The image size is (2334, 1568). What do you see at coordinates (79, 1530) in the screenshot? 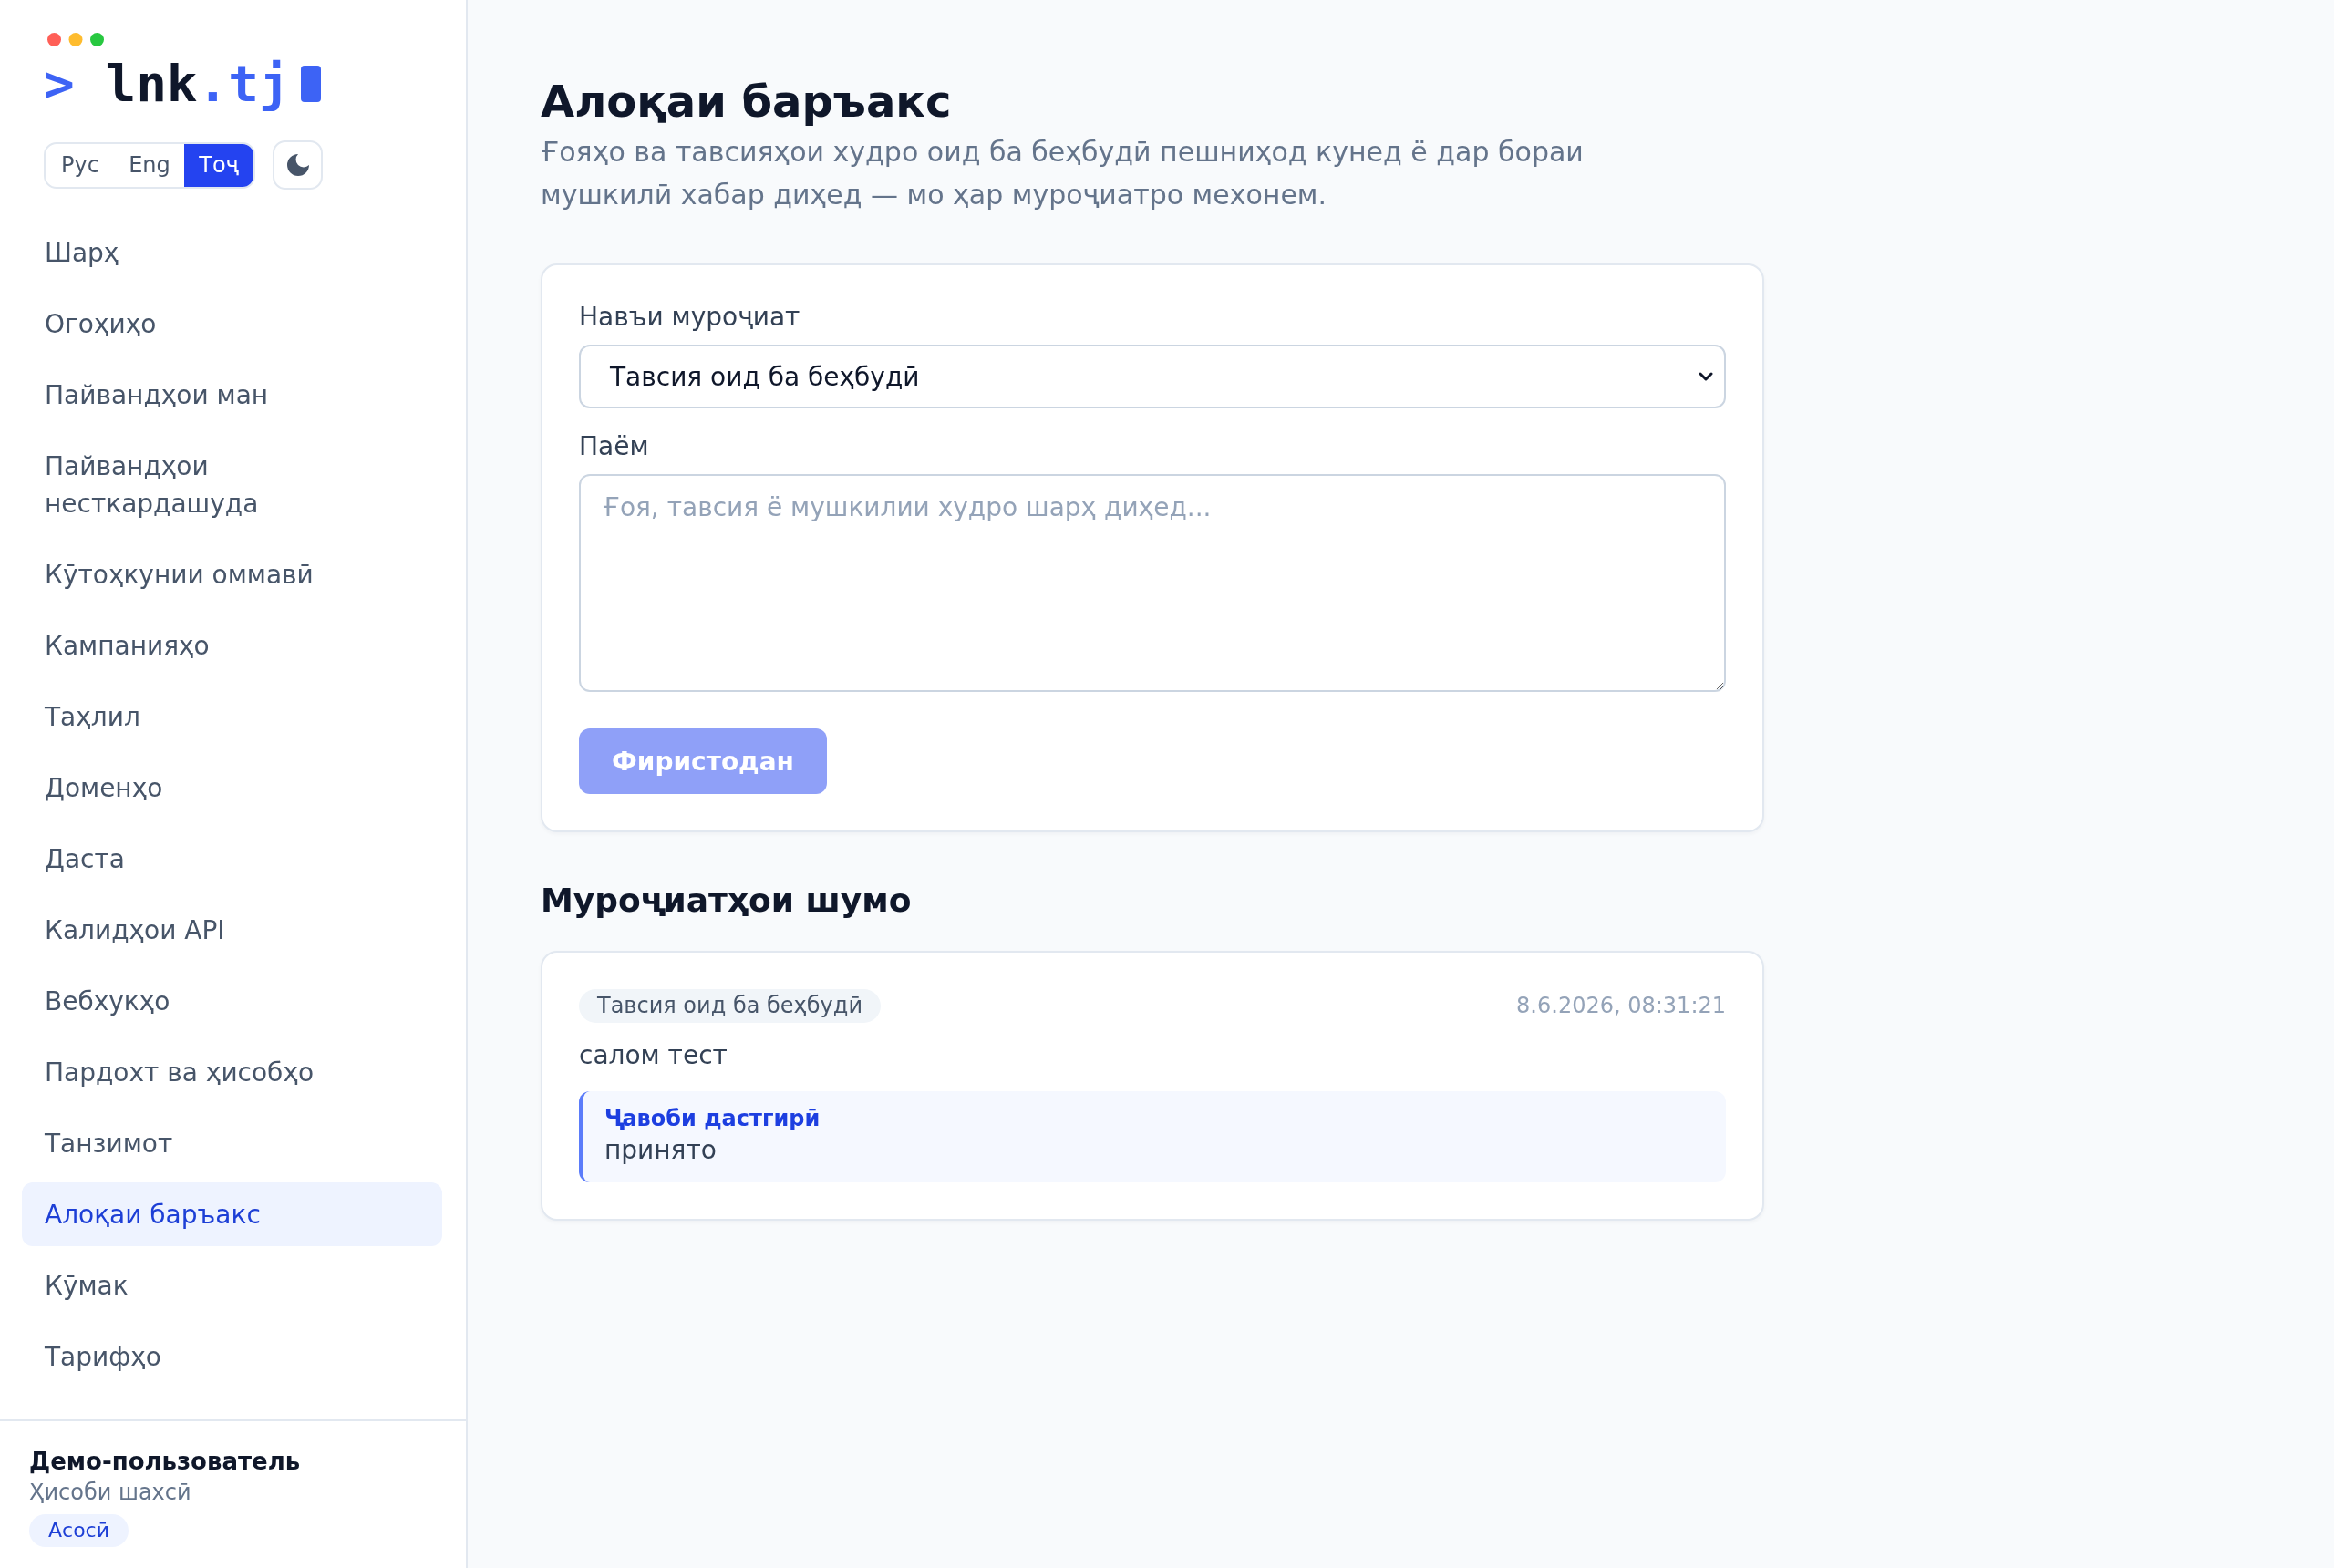
I see `plan-badge: Асосӣ` at bounding box center [79, 1530].